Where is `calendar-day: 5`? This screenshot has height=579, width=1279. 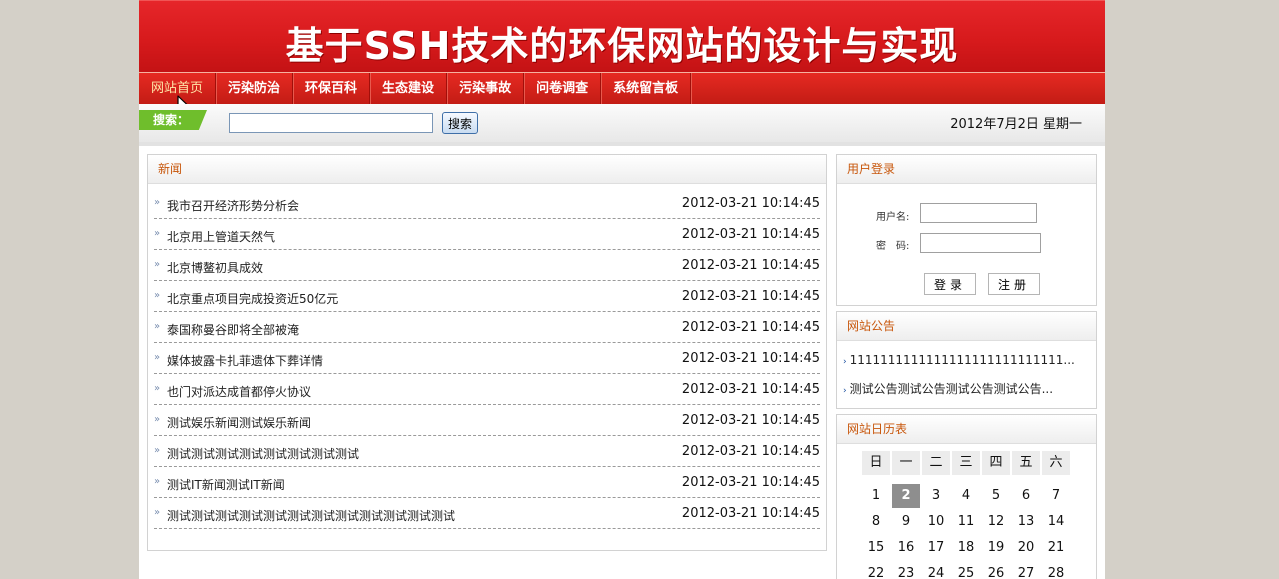 calendar-day: 5 is located at coordinates (996, 496).